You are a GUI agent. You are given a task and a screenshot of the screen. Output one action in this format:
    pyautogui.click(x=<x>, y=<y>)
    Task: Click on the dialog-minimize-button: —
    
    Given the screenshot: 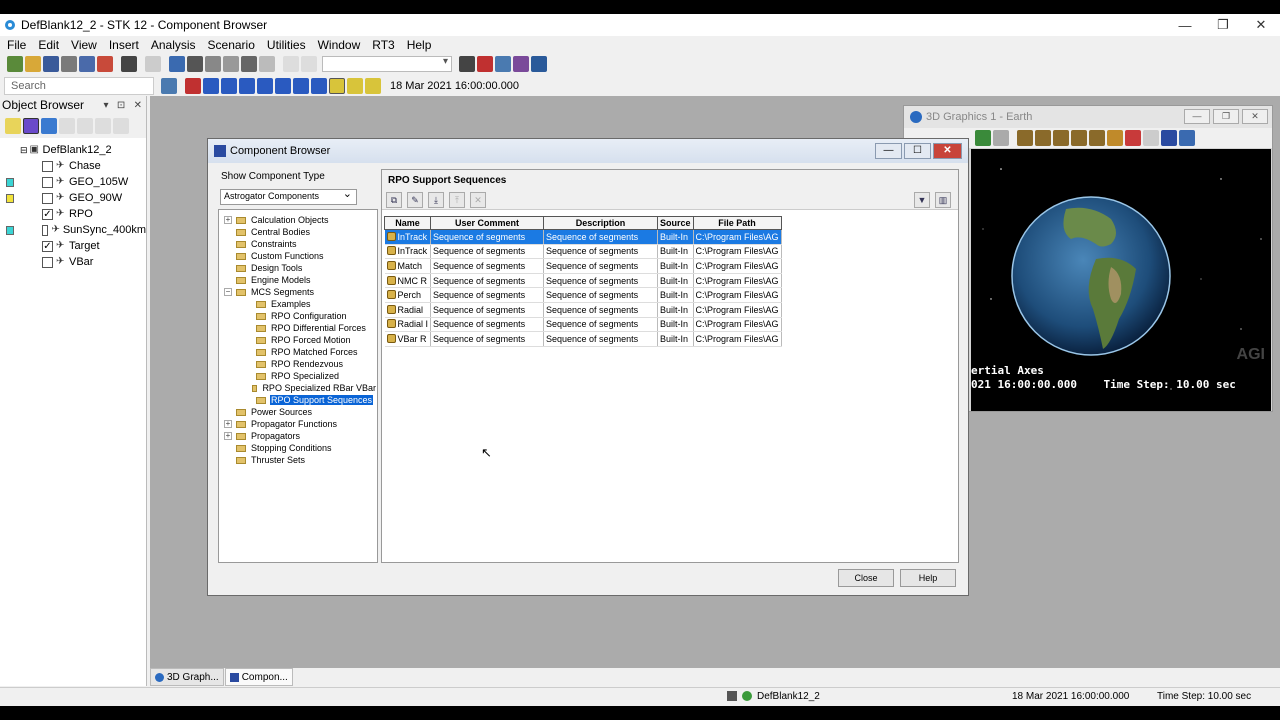 What is the action you would take?
    pyautogui.click(x=888, y=151)
    